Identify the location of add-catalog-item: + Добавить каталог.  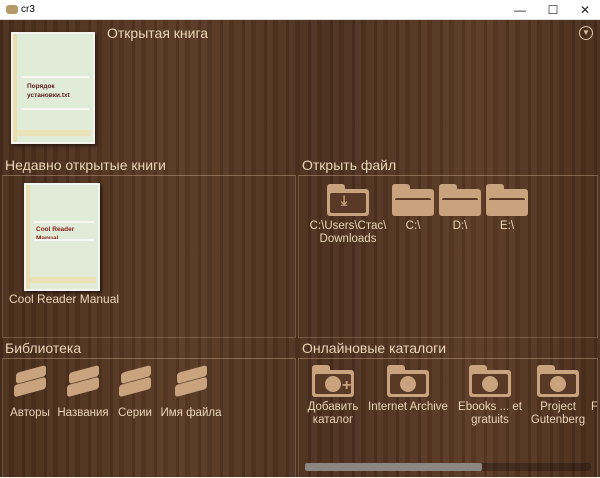
(333, 396).